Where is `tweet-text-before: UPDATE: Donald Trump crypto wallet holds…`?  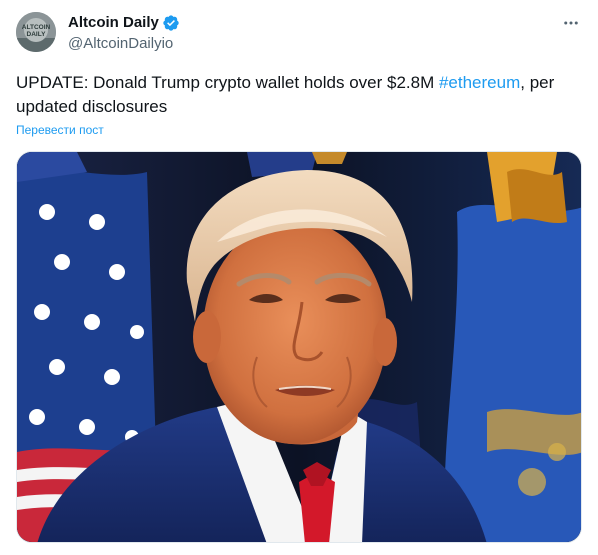 tweet-text-before: UPDATE: Donald Trump crypto wallet holds… is located at coordinates (227, 82).